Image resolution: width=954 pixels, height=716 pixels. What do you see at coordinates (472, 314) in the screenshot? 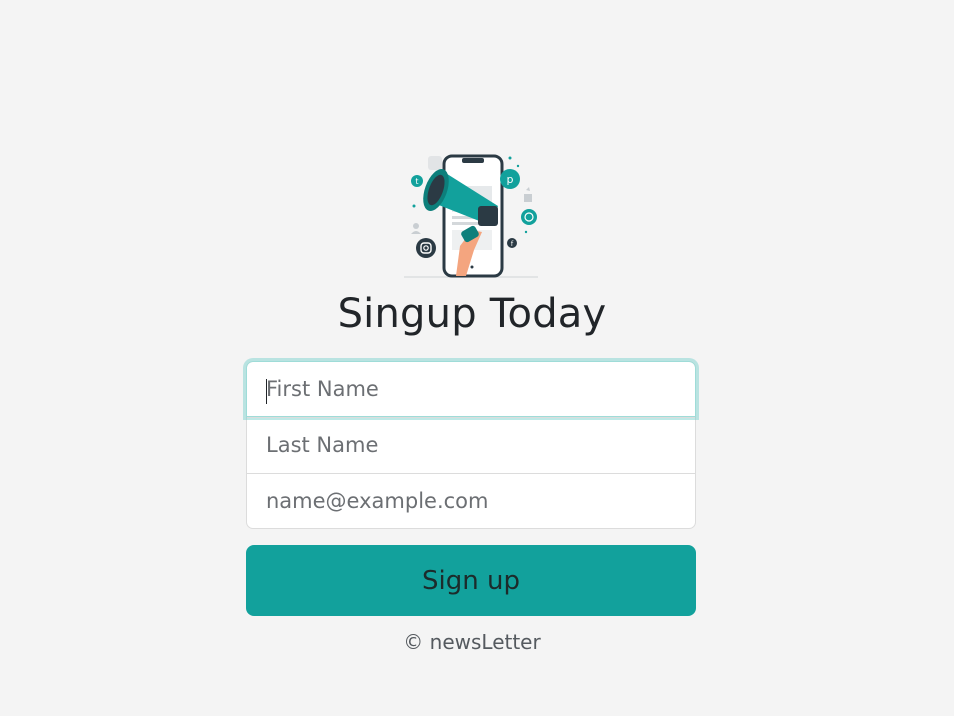
I see `page-title: Singup Today` at bounding box center [472, 314].